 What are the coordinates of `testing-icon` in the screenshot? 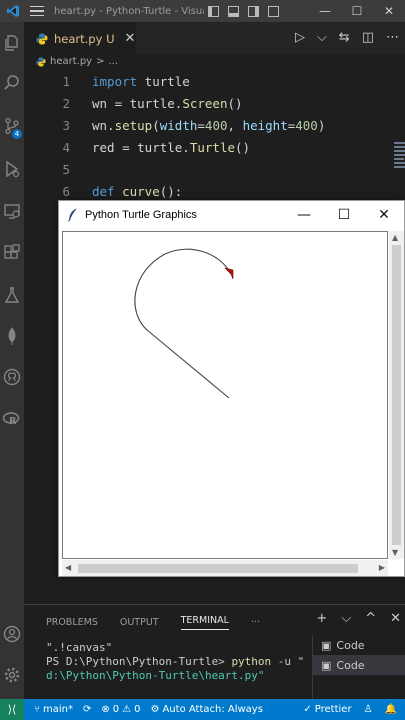 It's located at (12, 295).